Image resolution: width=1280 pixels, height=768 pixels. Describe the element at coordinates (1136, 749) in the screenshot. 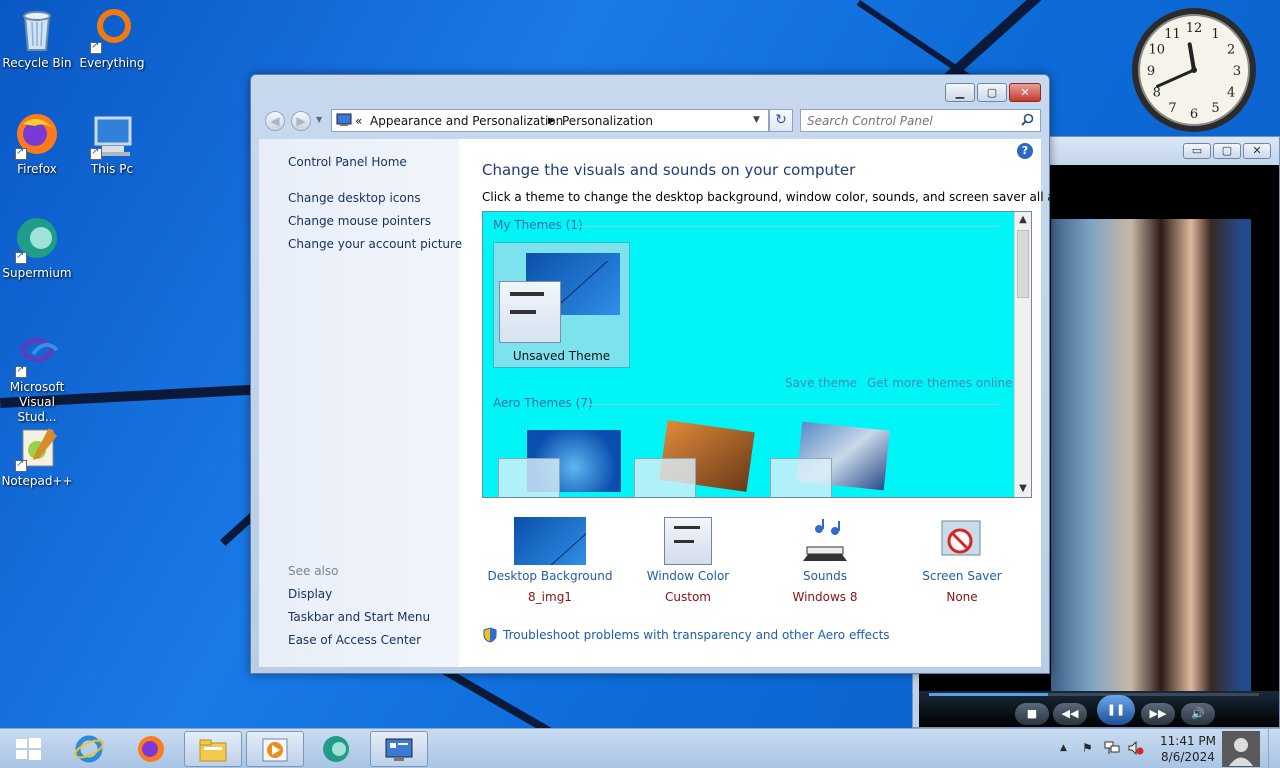

I see `volume-muted-icon` at that location.